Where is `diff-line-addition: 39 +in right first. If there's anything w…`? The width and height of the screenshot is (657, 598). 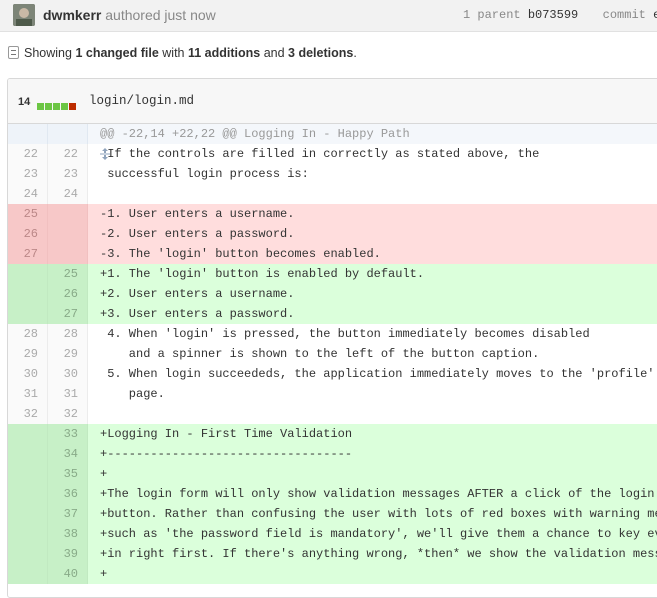 diff-line-addition: 39 +in right first. If there's anything w… is located at coordinates (332, 554).